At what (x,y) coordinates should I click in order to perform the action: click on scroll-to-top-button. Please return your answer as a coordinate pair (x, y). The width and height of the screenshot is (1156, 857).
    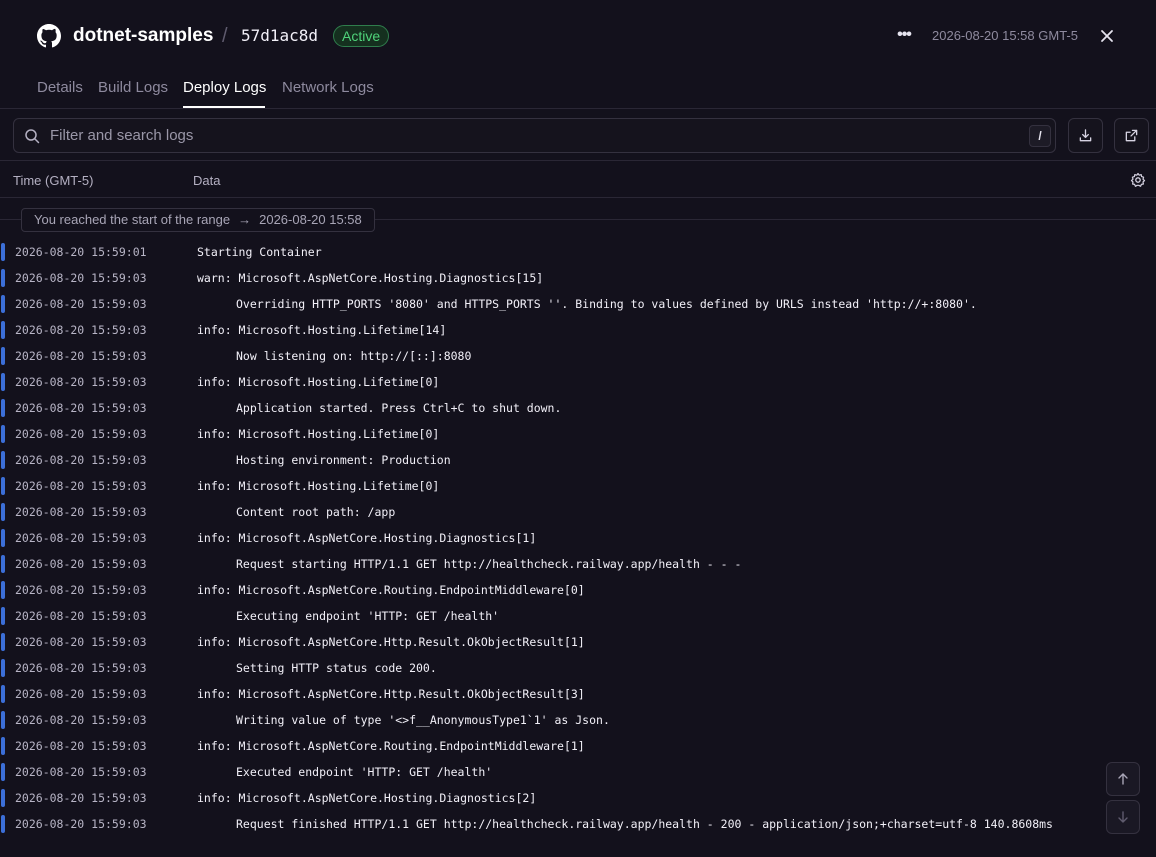
    Looking at the image, I should click on (1123, 779).